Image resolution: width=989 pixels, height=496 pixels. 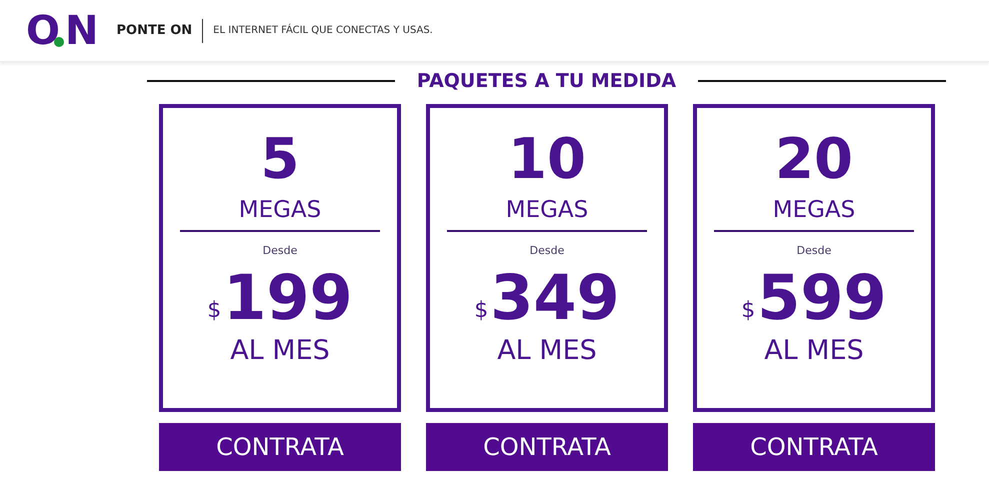 What do you see at coordinates (814, 160) in the screenshot?
I see `plan-speed: 20` at bounding box center [814, 160].